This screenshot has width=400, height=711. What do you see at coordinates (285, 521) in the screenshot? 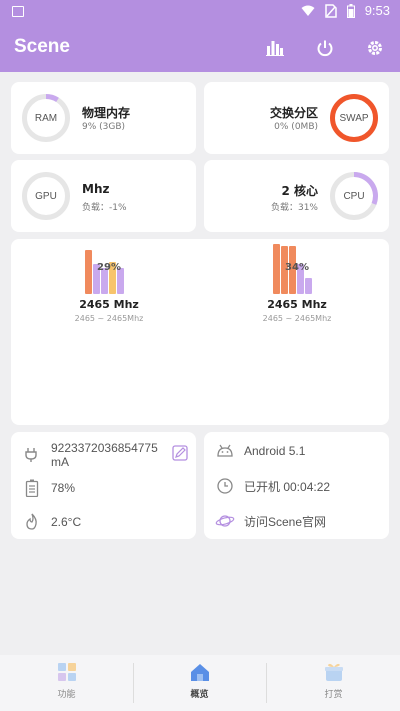
I see `visit-site-link: 访问Scene官网` at bounding box center [285, 521].